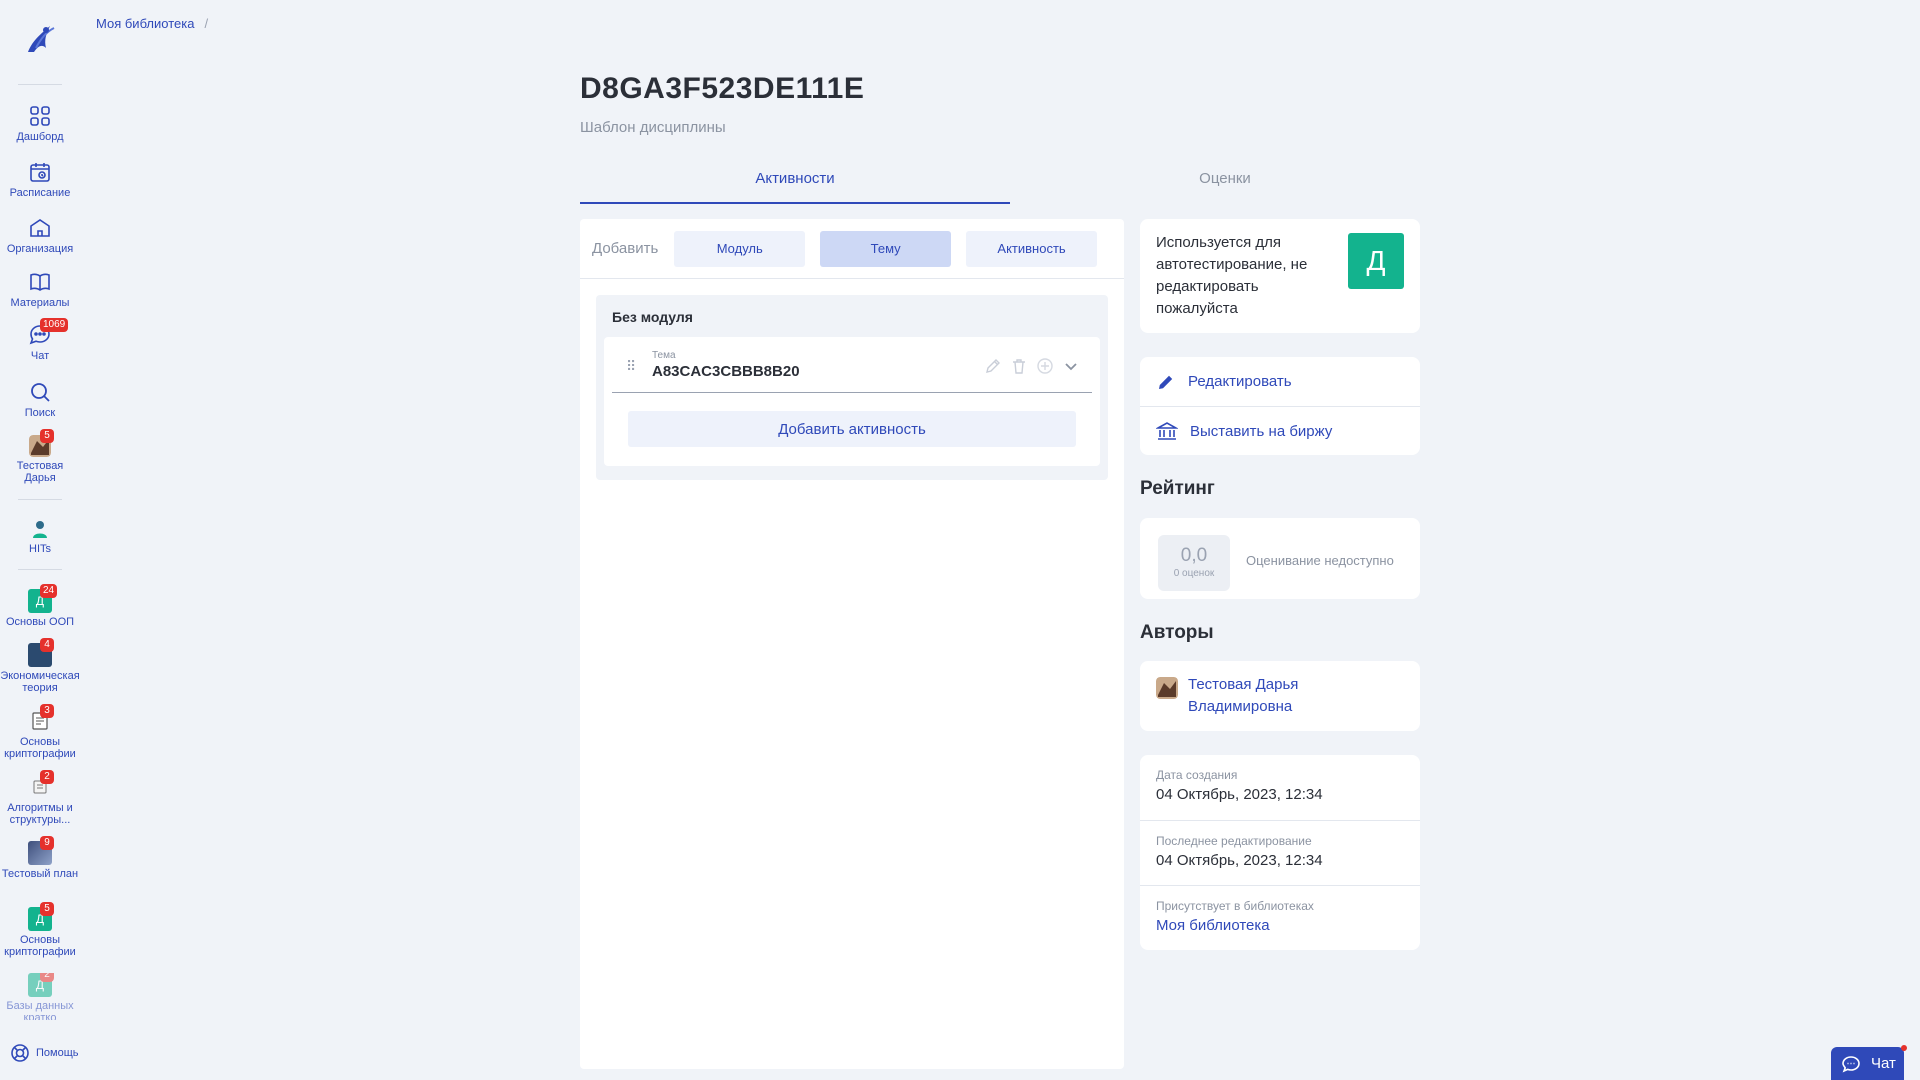 This screenshot has height=1080, width=1920. What do you see at coordinates (47, 843) in the screenshot?
I see `notification-badge: 9` at bounding box center [47, 843].